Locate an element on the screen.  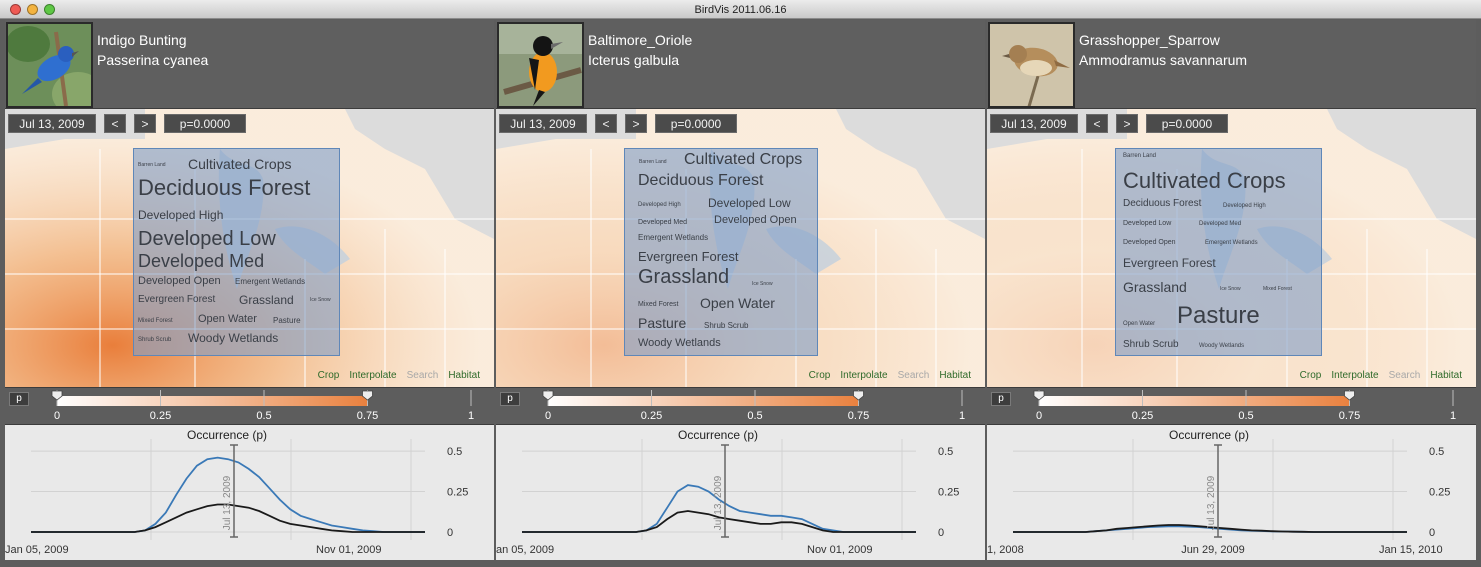
date-cursor-label: Jul 13, 2009 is located at coordinates (718, 502).